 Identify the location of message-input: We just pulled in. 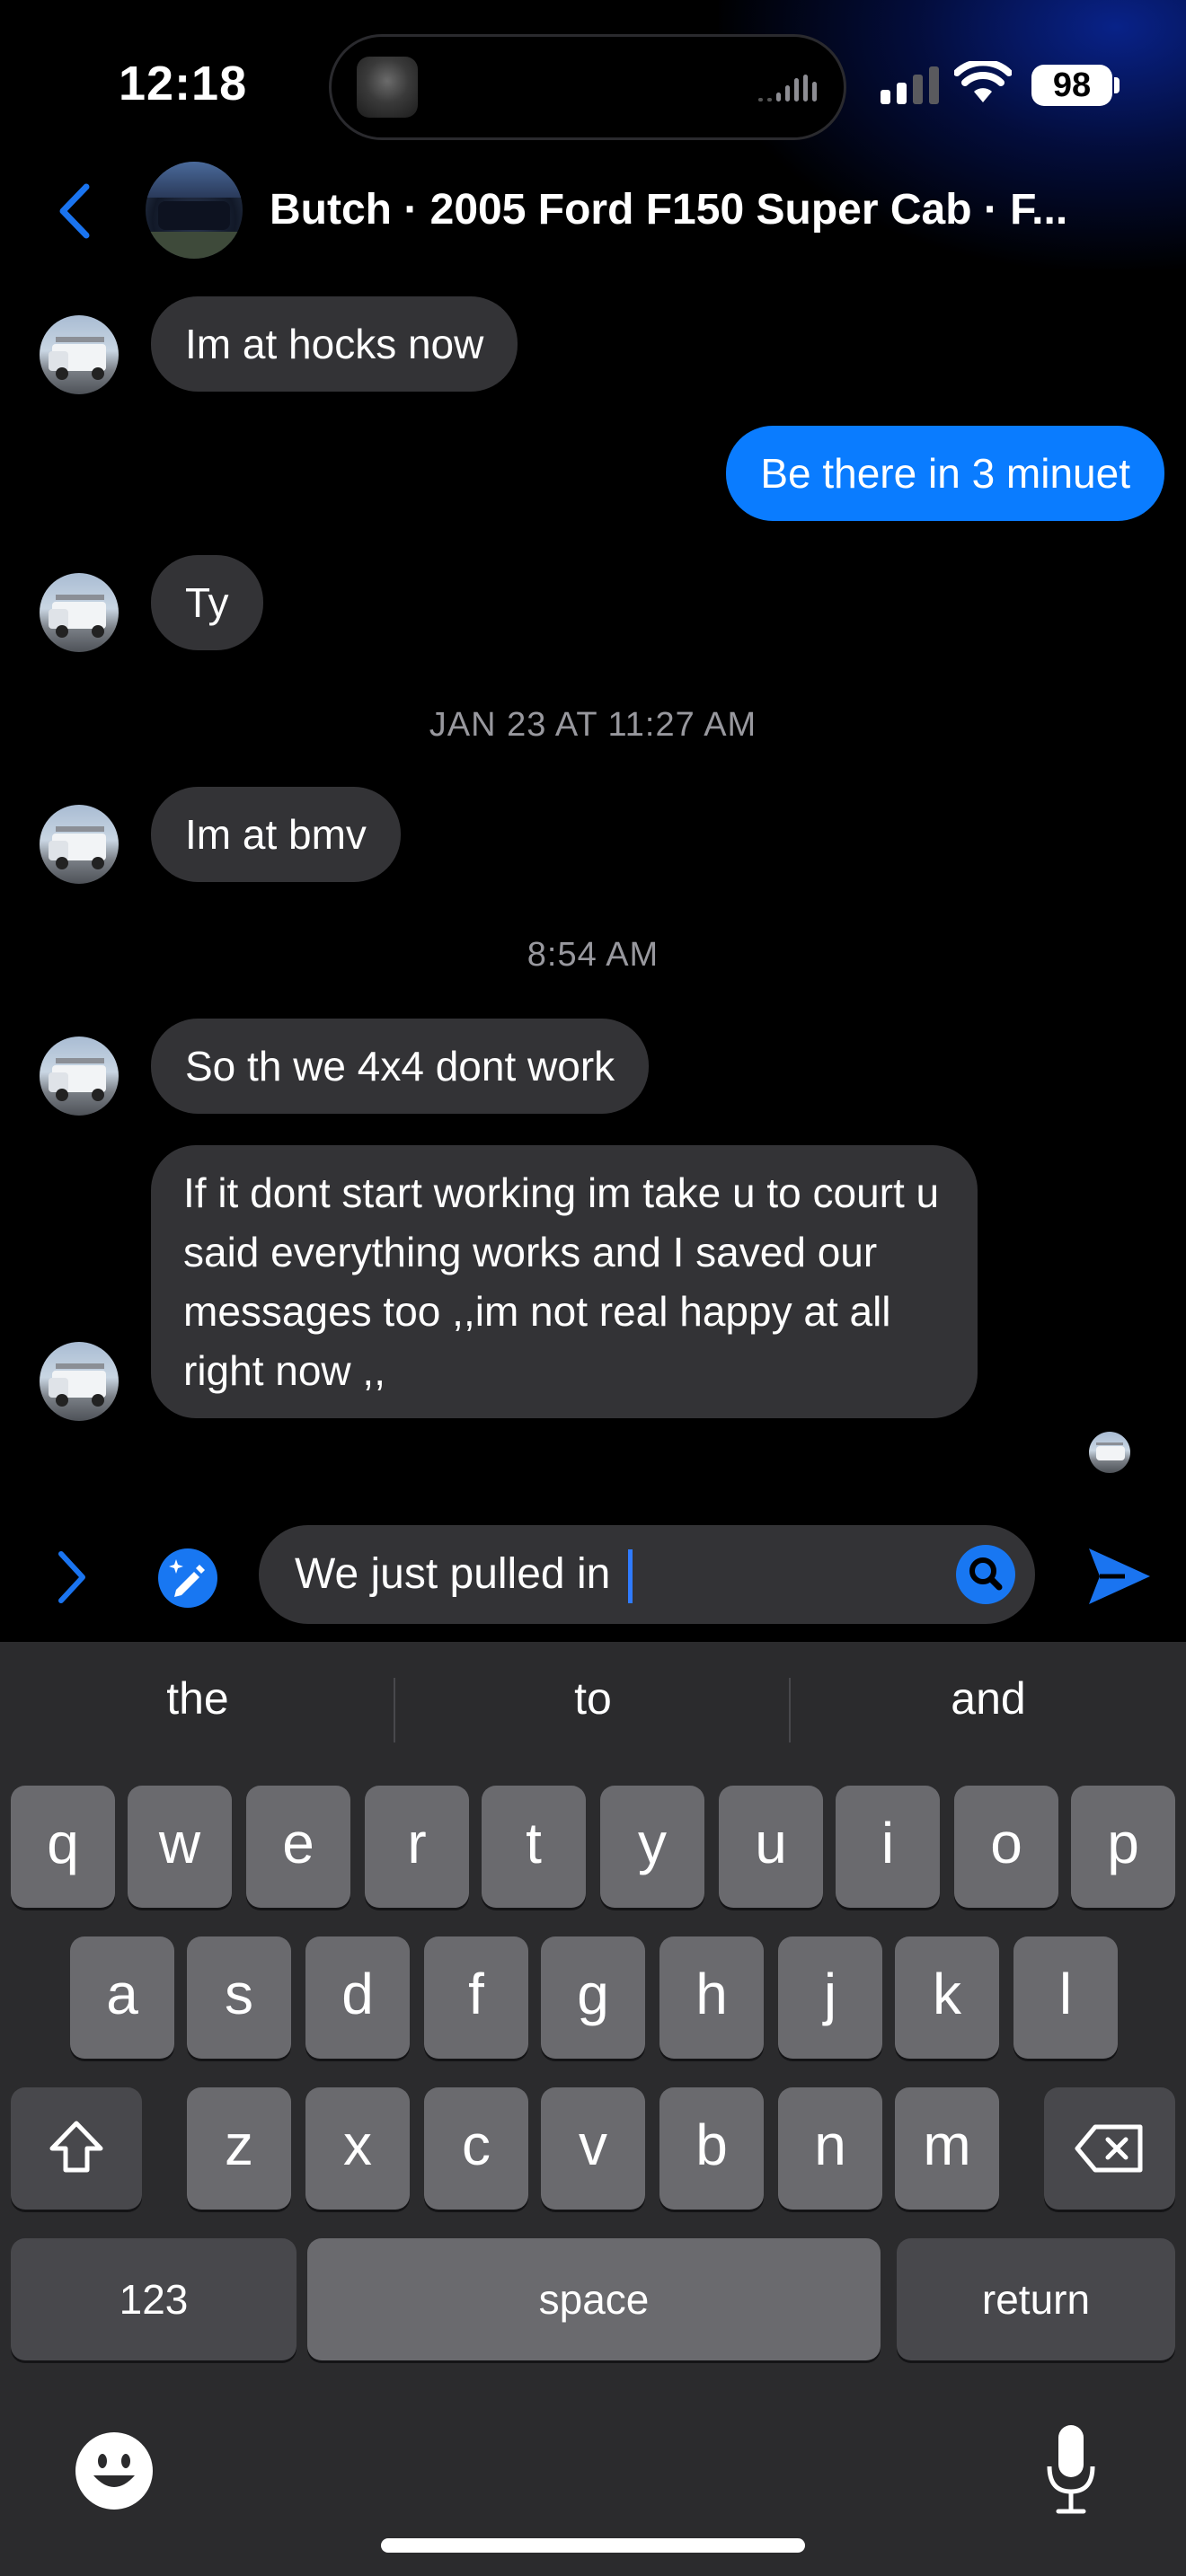
(647, 1574).